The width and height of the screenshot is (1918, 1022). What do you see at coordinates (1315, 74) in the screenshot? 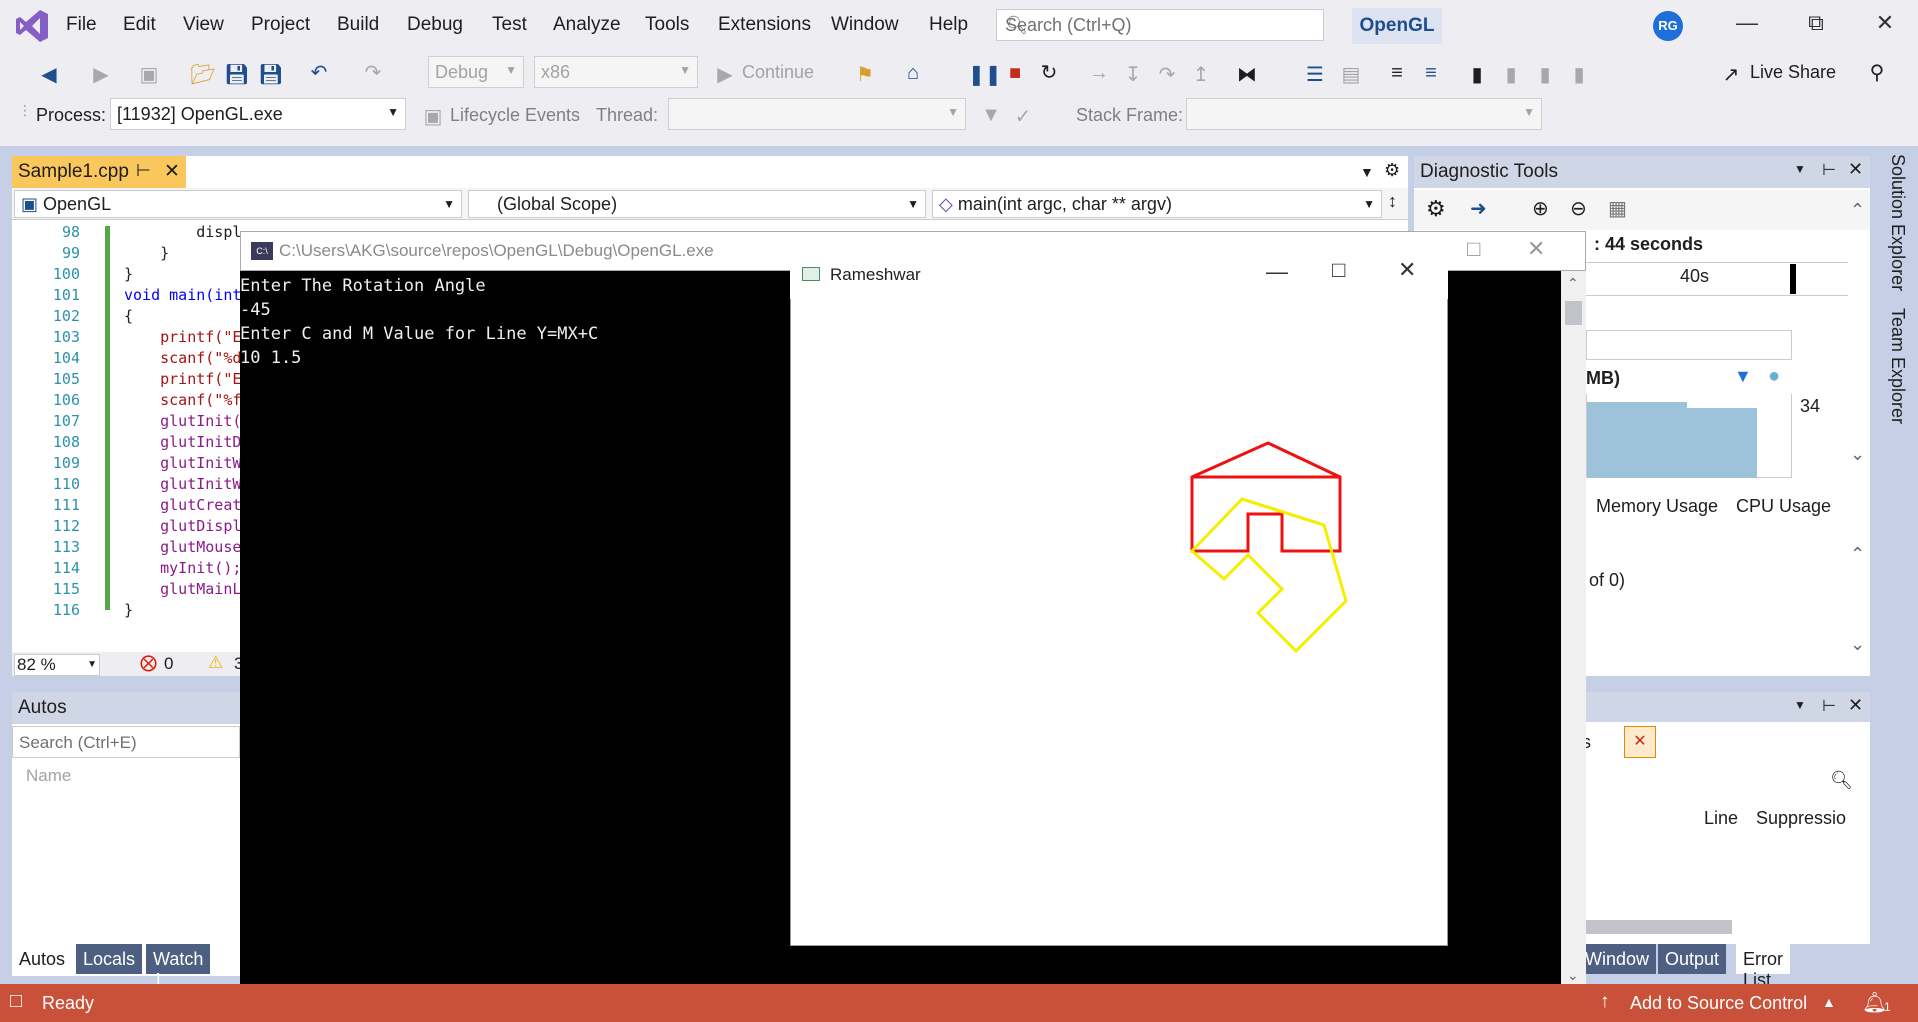
I see `thread-icon: ☰` at bounding box center [1315, 74].